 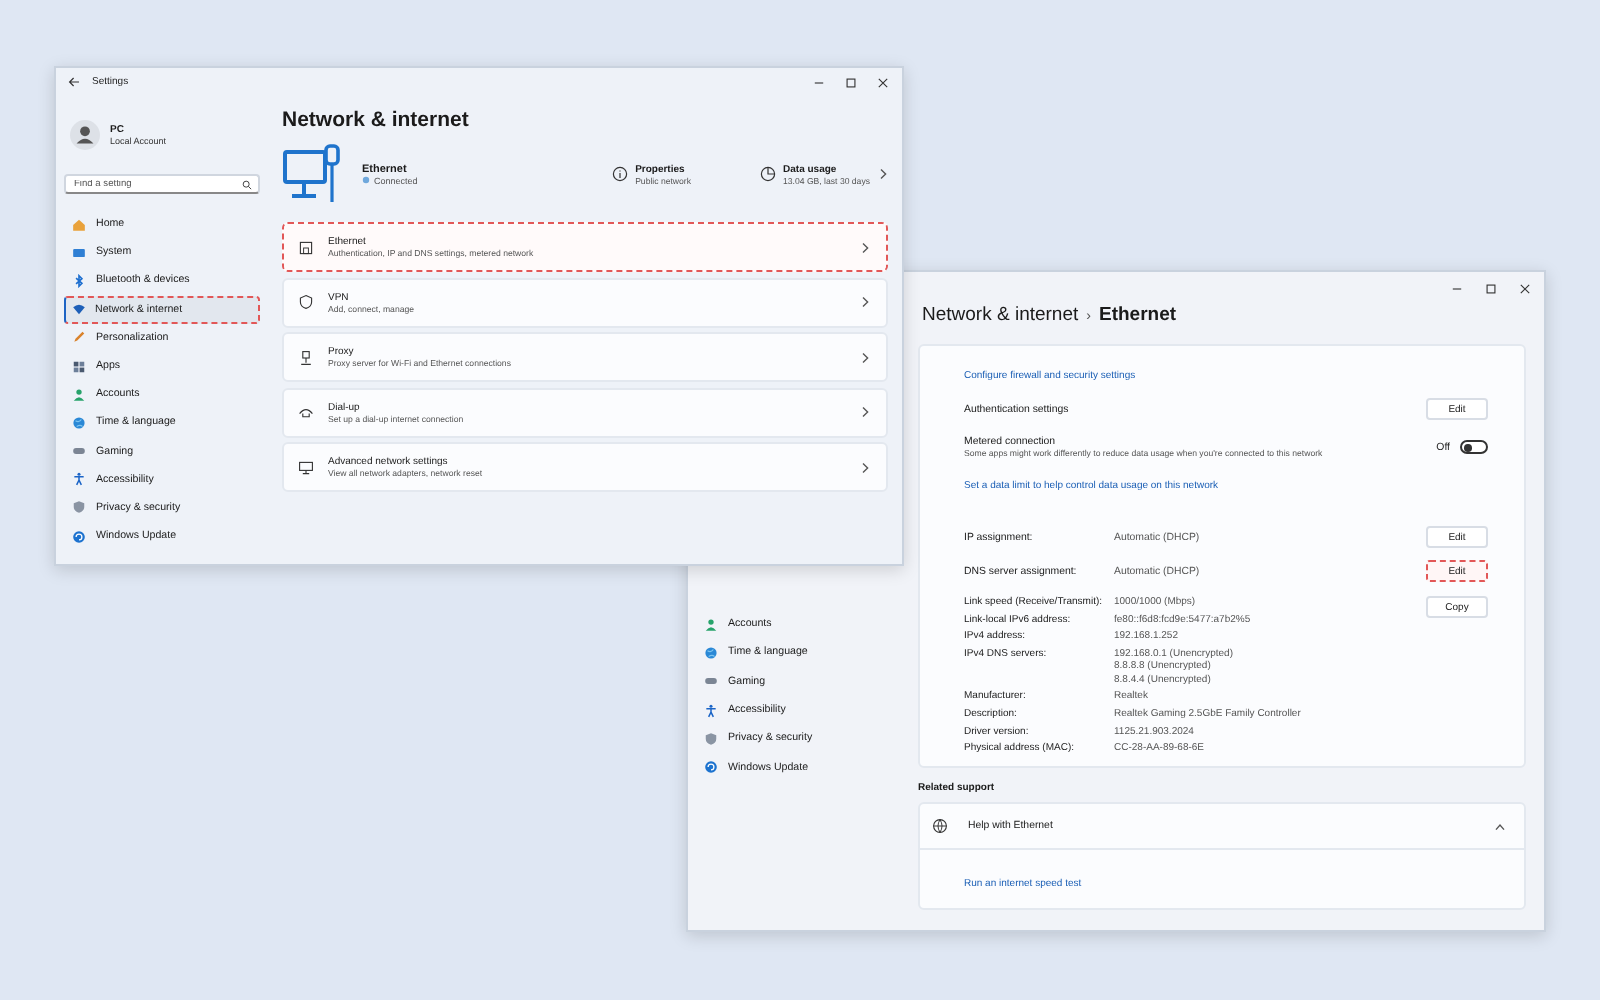 I want to click on status-dot-icon, so click(x=366, y=180).